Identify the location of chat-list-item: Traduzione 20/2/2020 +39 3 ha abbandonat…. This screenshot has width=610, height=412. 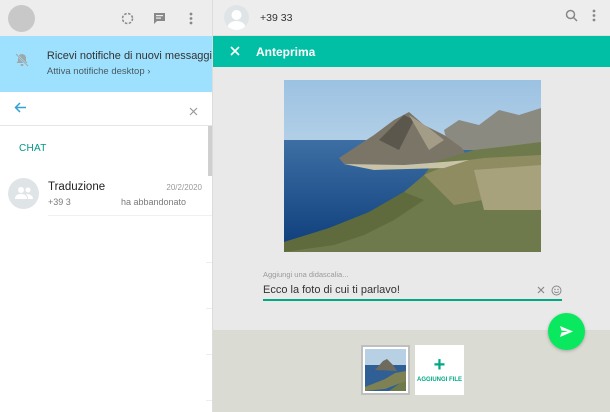
(106, 193).